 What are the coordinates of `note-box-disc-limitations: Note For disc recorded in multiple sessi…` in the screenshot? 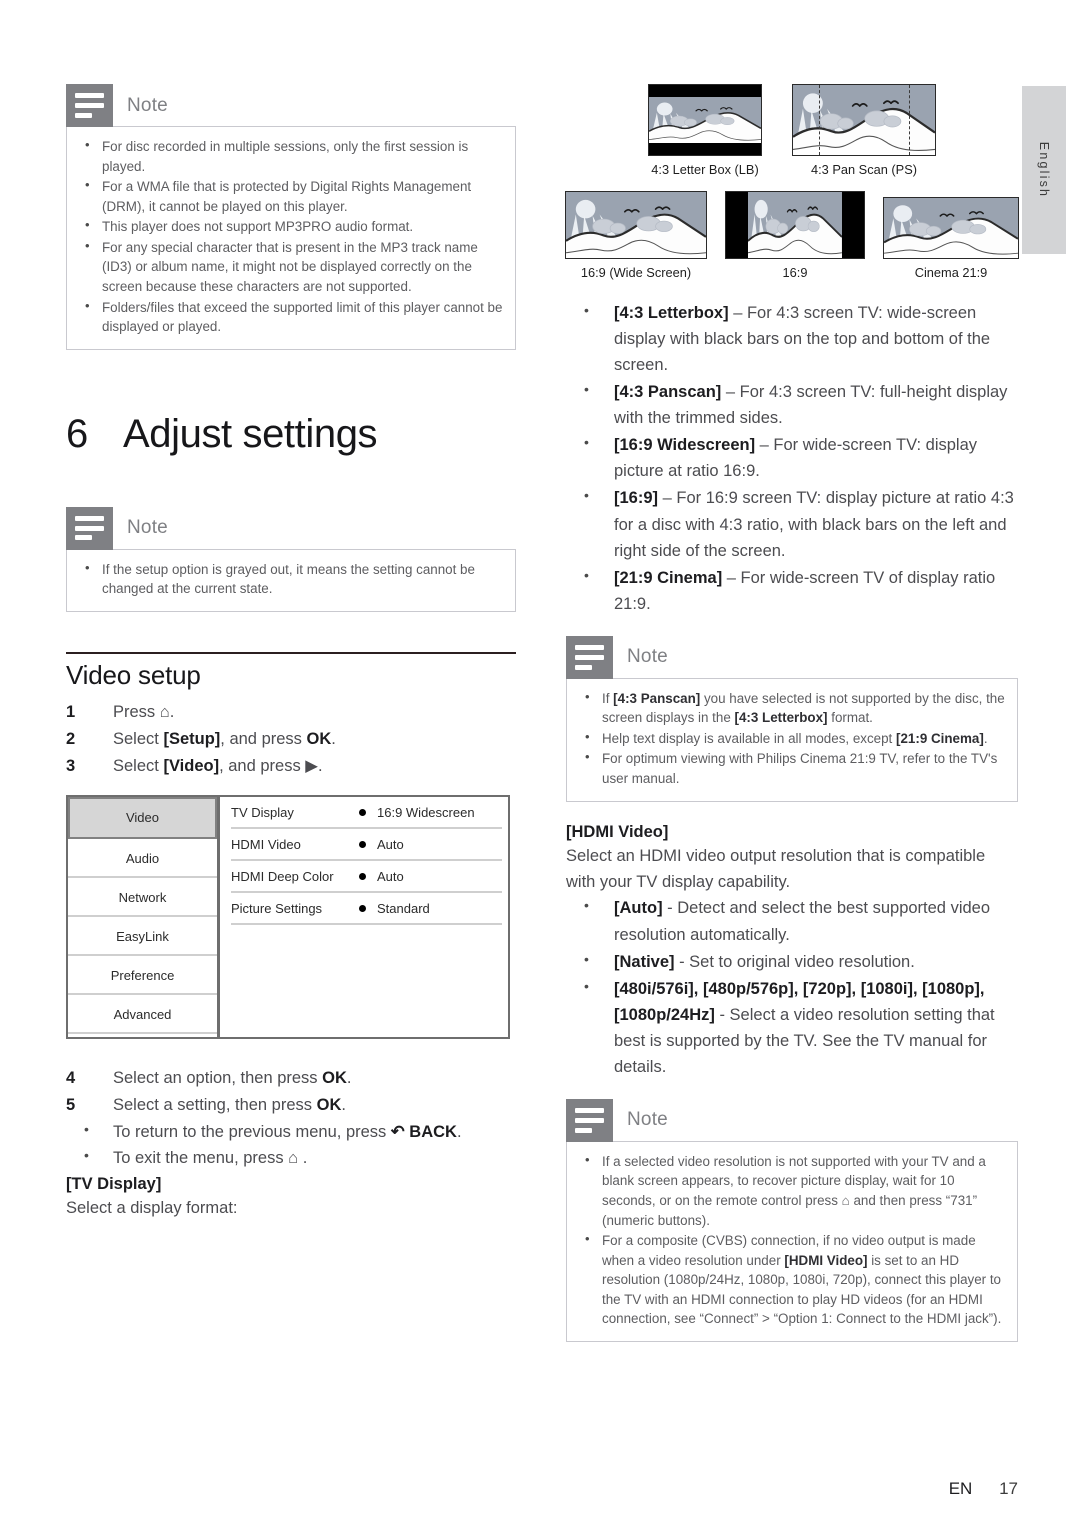 It's located at (291, 217).